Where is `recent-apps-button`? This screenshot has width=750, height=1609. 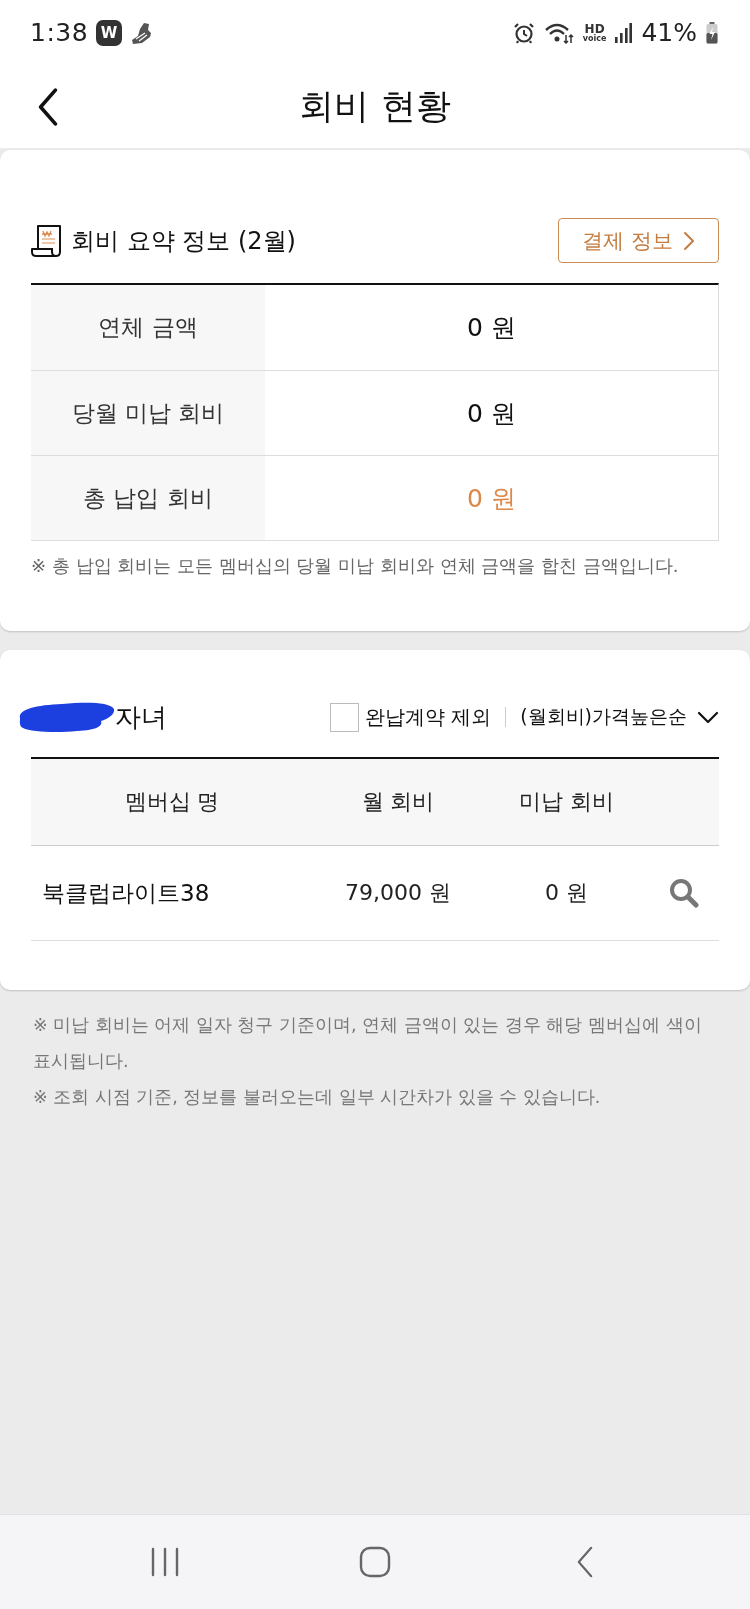
recent-apps-button is located at coordinates (165, 1562).